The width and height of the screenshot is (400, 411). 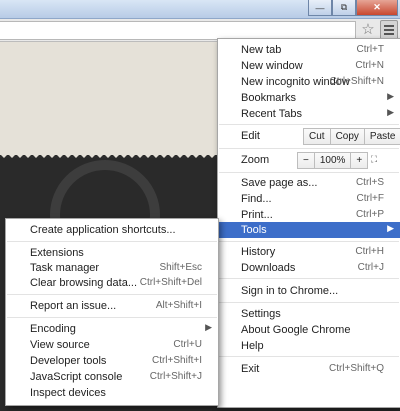 I want to click on menu-item-history: History Ctrl+H, so click(x=309, y=252).